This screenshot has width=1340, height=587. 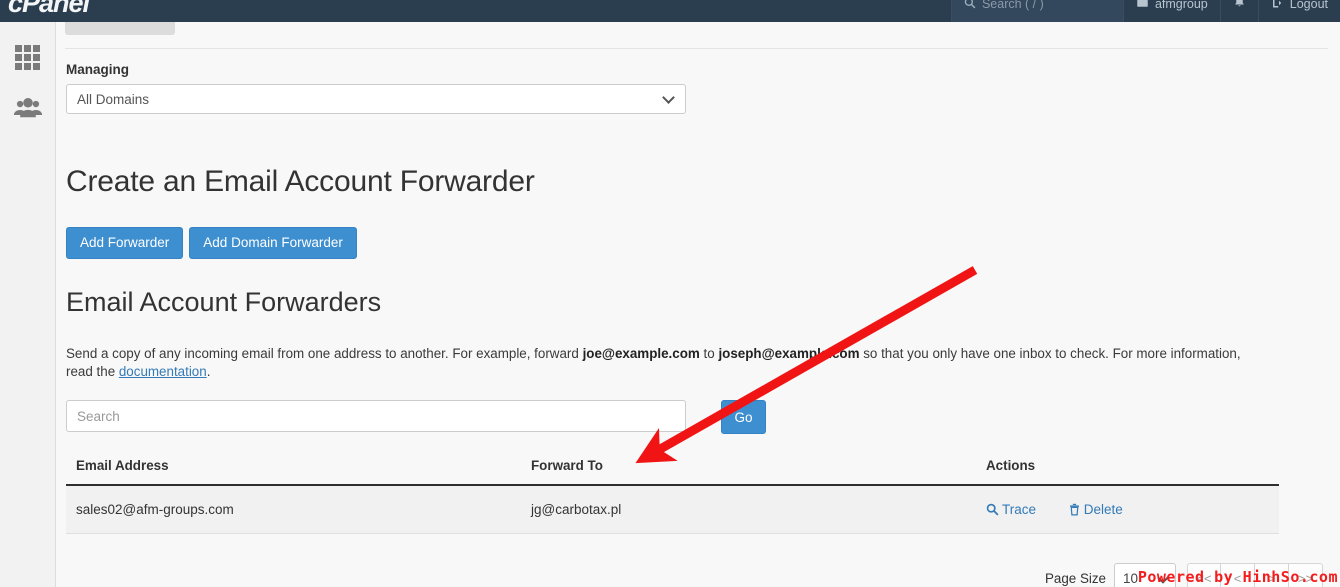 What do you see at coordinates (1075, 578) in the screenshot?
I see `page-size-label: Page Size` at bounding box center [1075, 578].